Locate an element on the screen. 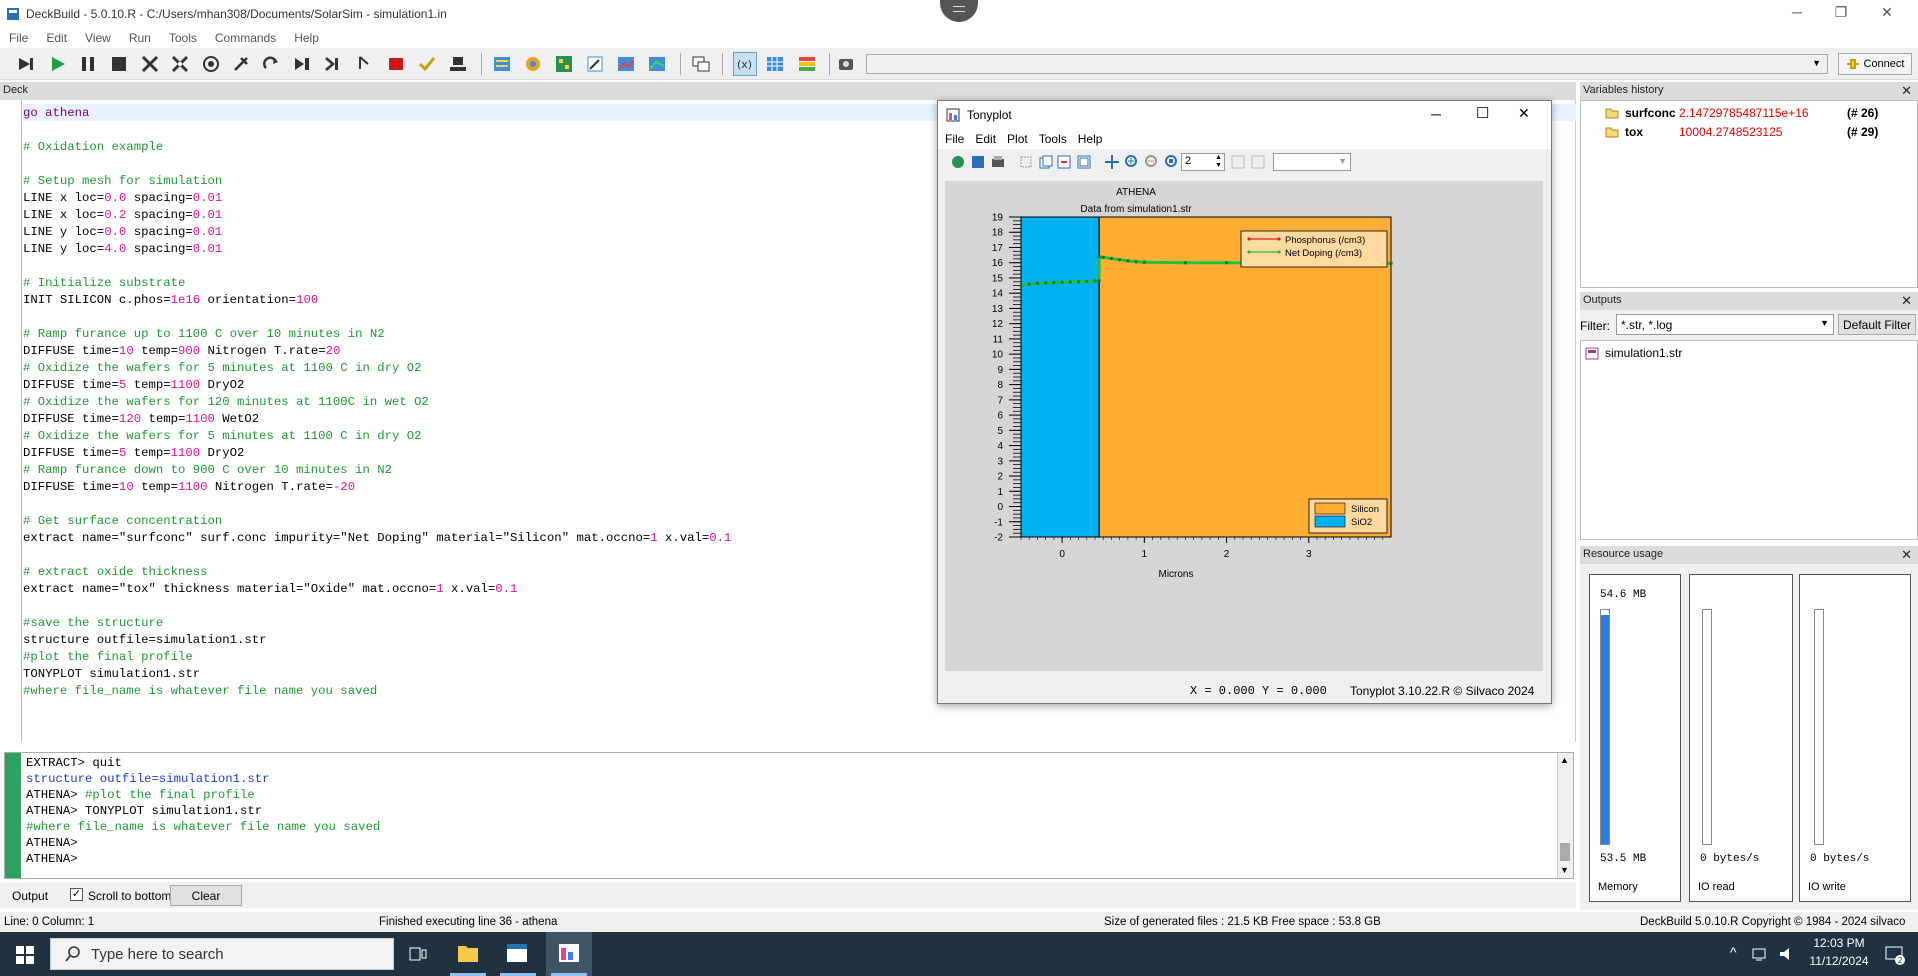 This screenshot has width=1918, height=976. scroll-up-icon: ▲ is located at coordinates (1564, 760).